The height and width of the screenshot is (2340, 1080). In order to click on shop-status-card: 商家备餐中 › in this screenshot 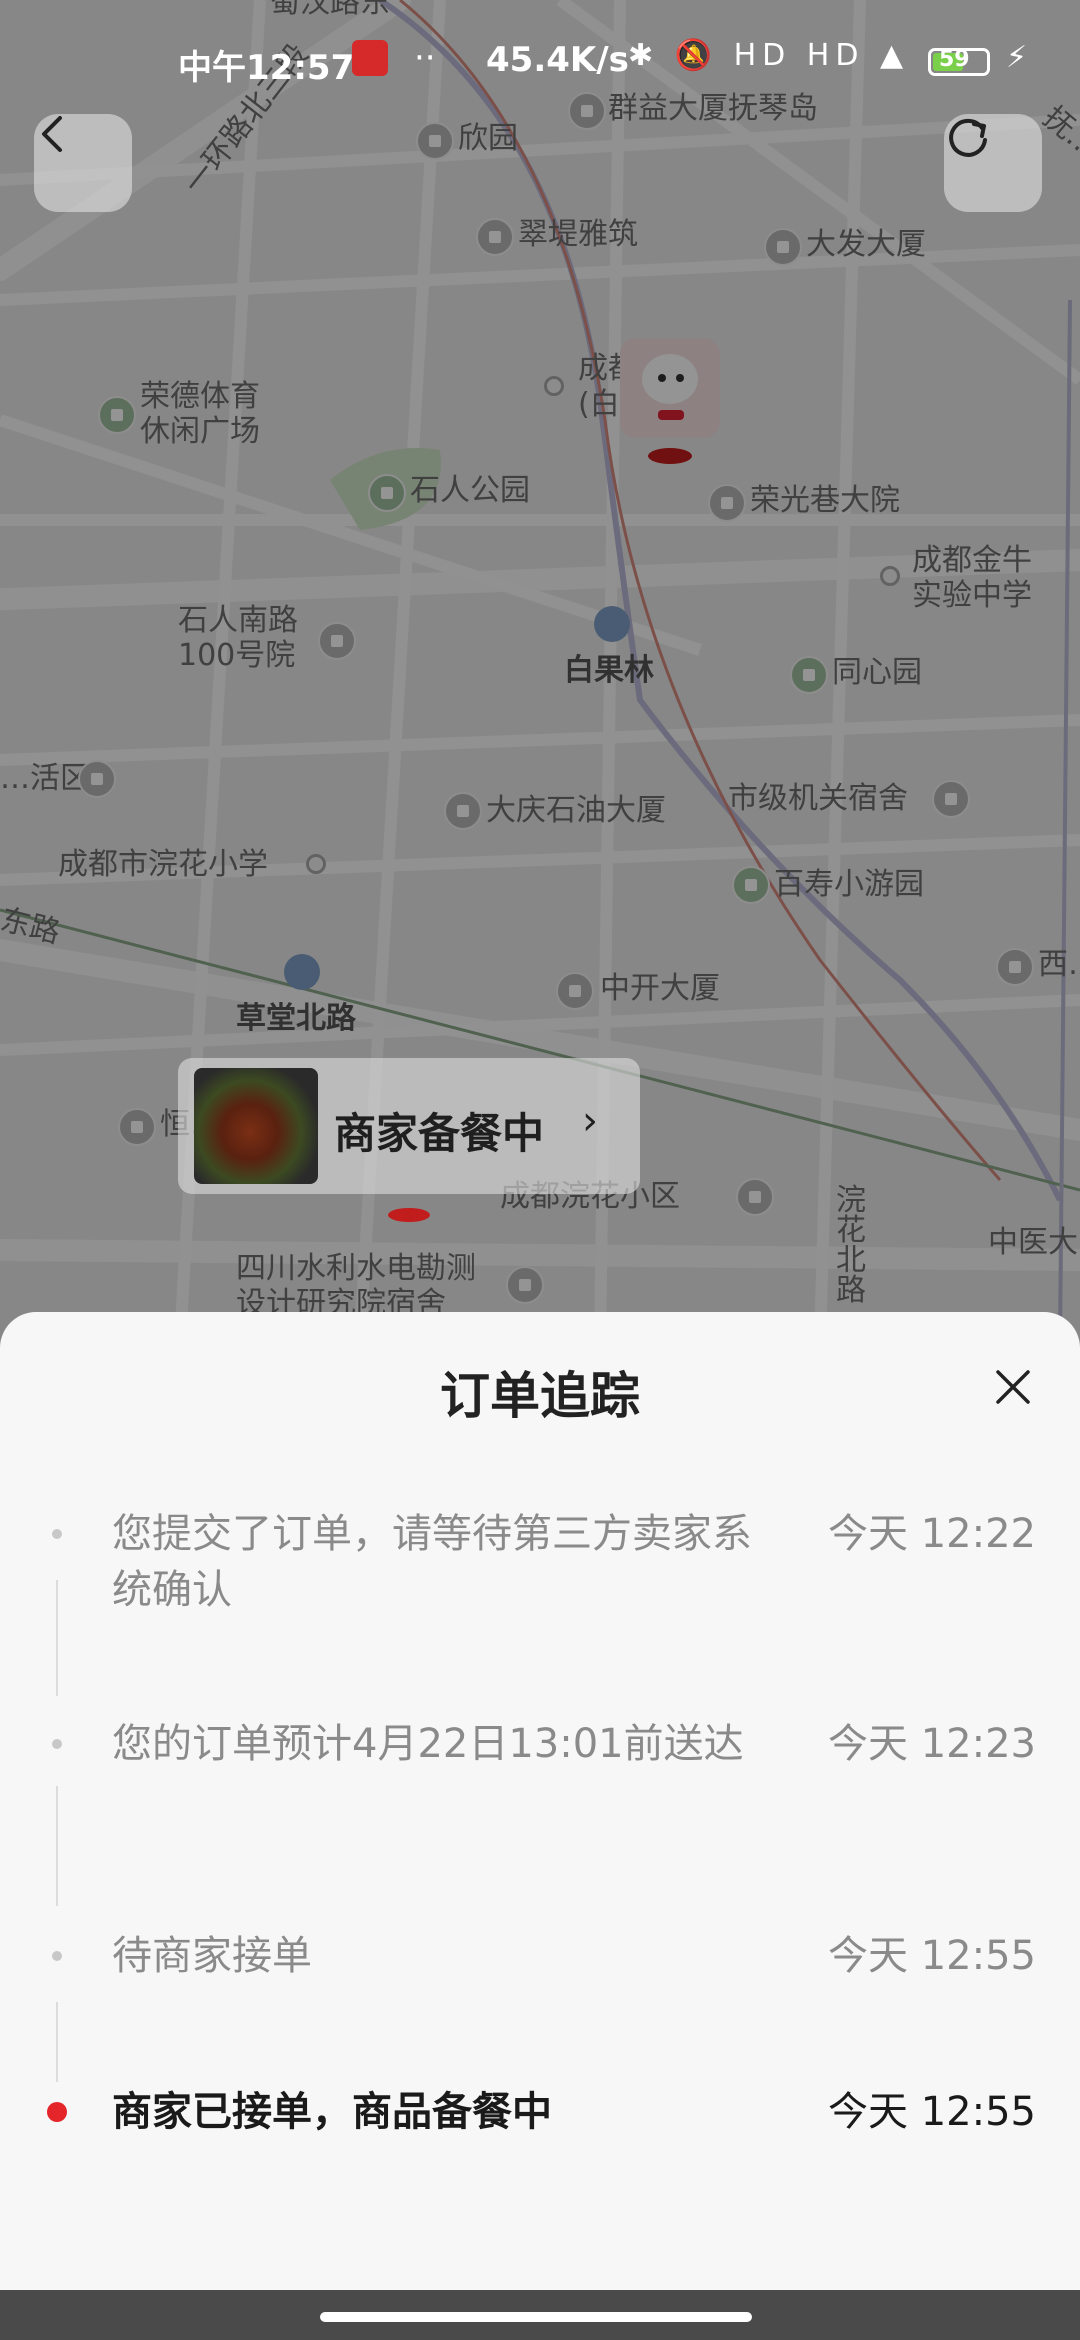, I will do `click(409, 1126)`.